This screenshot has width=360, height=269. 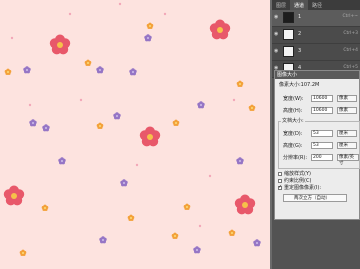 What do you see at coordinates (295, 158) in the screenshot?
I see `resolution-label: 分辨率(R):` at bounding box center [295, 158].